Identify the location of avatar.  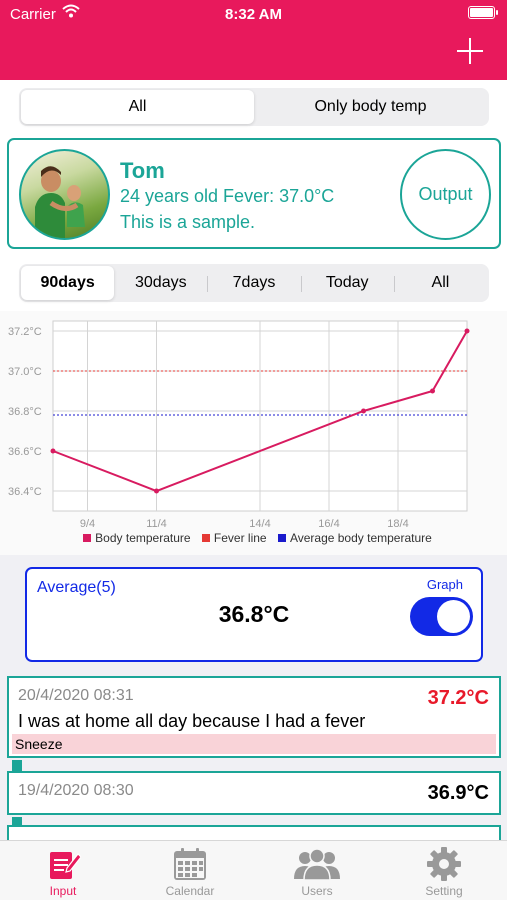
(64, 194).